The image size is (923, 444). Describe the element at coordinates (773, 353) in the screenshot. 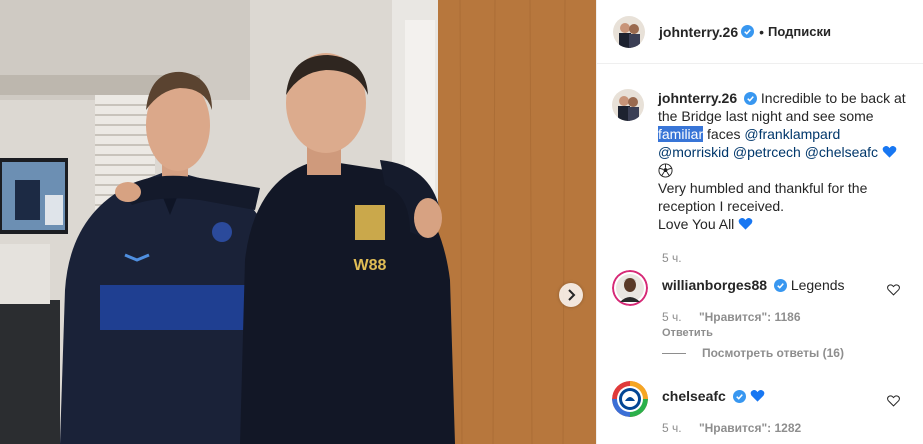

I see `view-replies-label: Посмотреть ответы (16)` at that location.